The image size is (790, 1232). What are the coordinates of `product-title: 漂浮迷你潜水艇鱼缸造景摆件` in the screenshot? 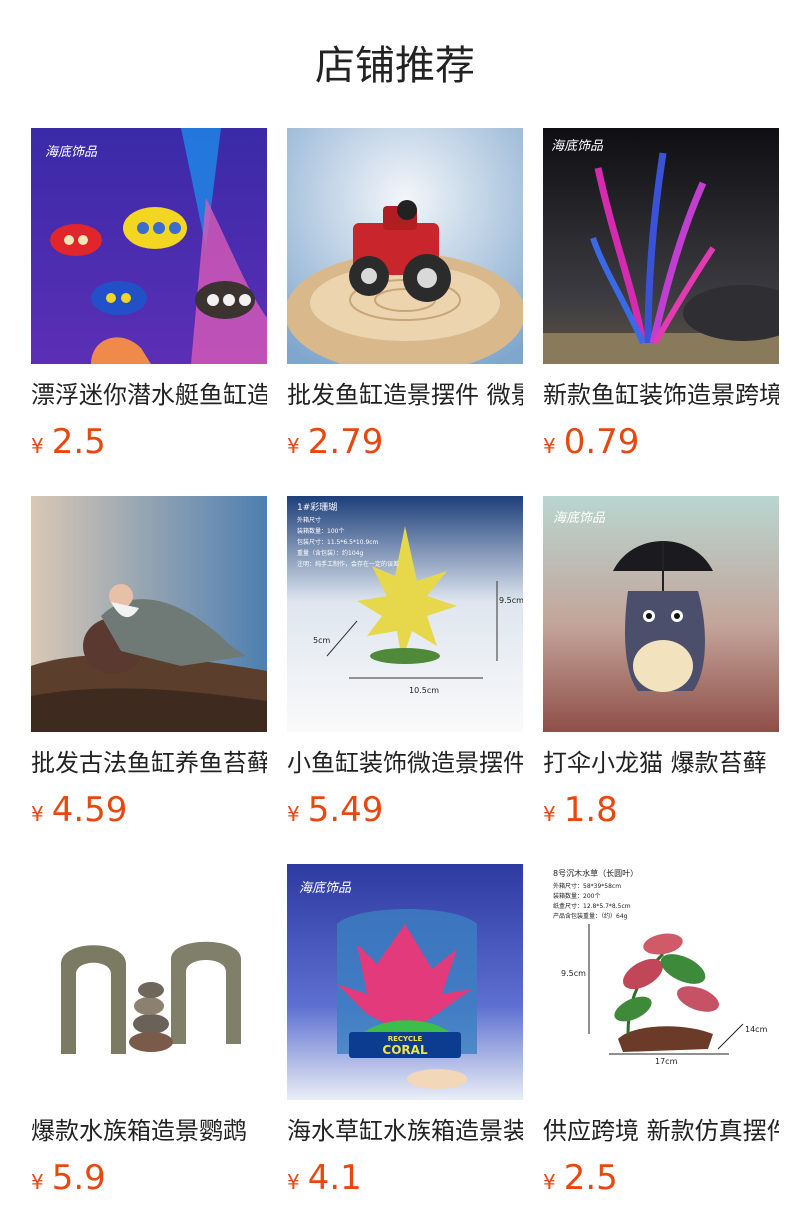 It's located at (149, 395).